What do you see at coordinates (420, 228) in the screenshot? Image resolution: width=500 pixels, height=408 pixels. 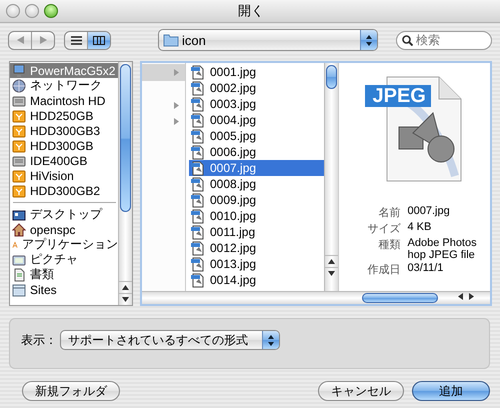 I see `info-value: 4 KB` at bounding box center [420, 228].